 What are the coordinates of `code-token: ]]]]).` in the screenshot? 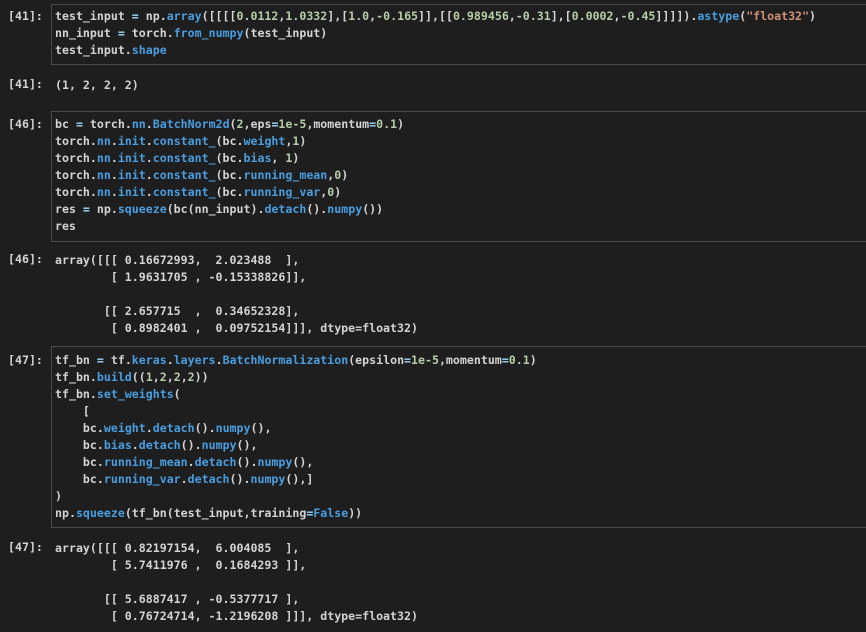 It's located at (676, 16).